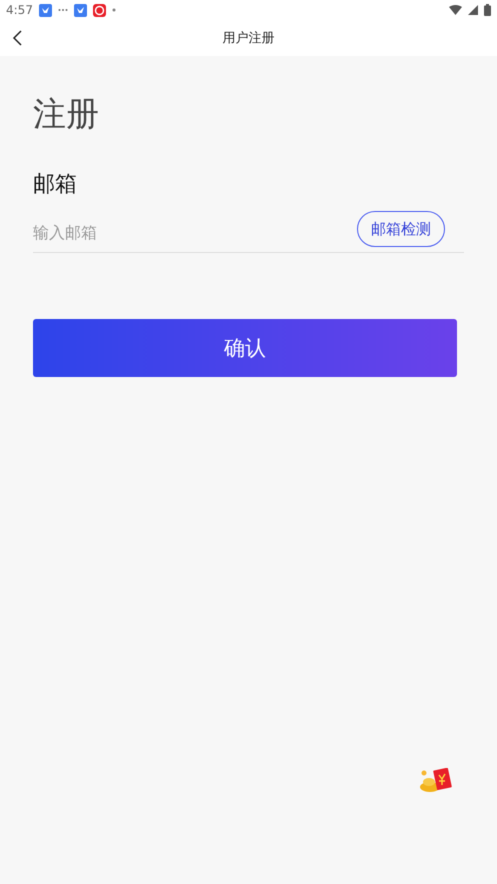  I want to click on confirm-button: 确认, so click(245, 348).